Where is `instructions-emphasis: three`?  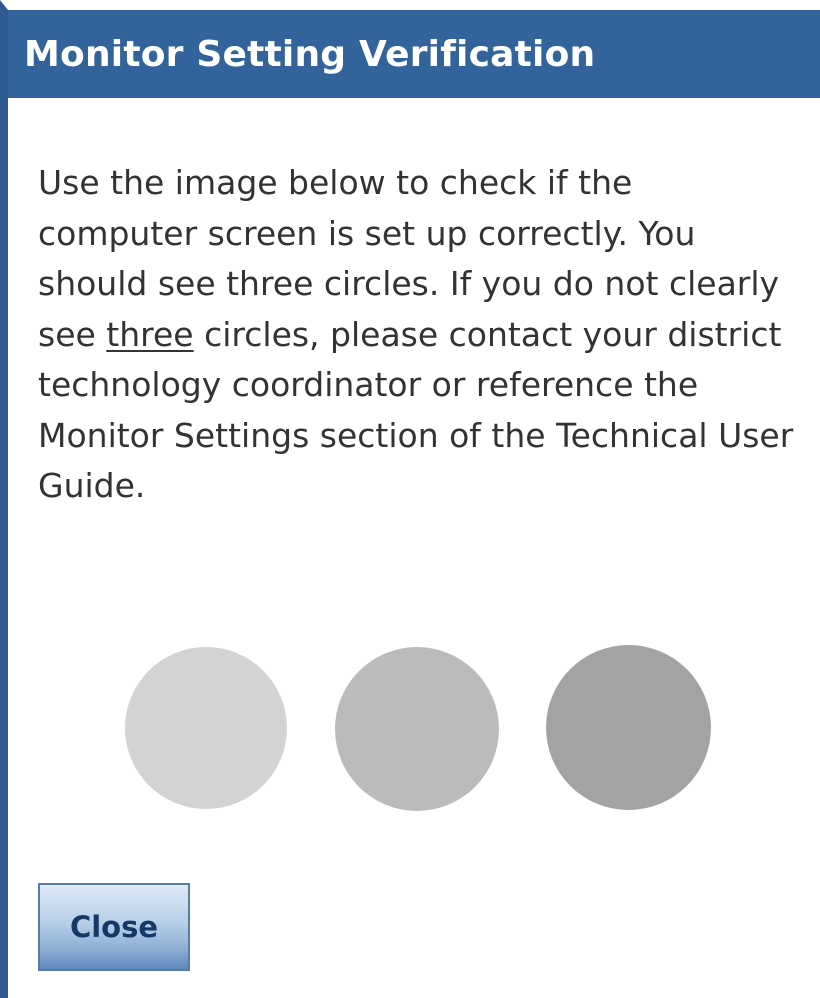 instructions-emphasis: three is located at coordinates (150, 334).